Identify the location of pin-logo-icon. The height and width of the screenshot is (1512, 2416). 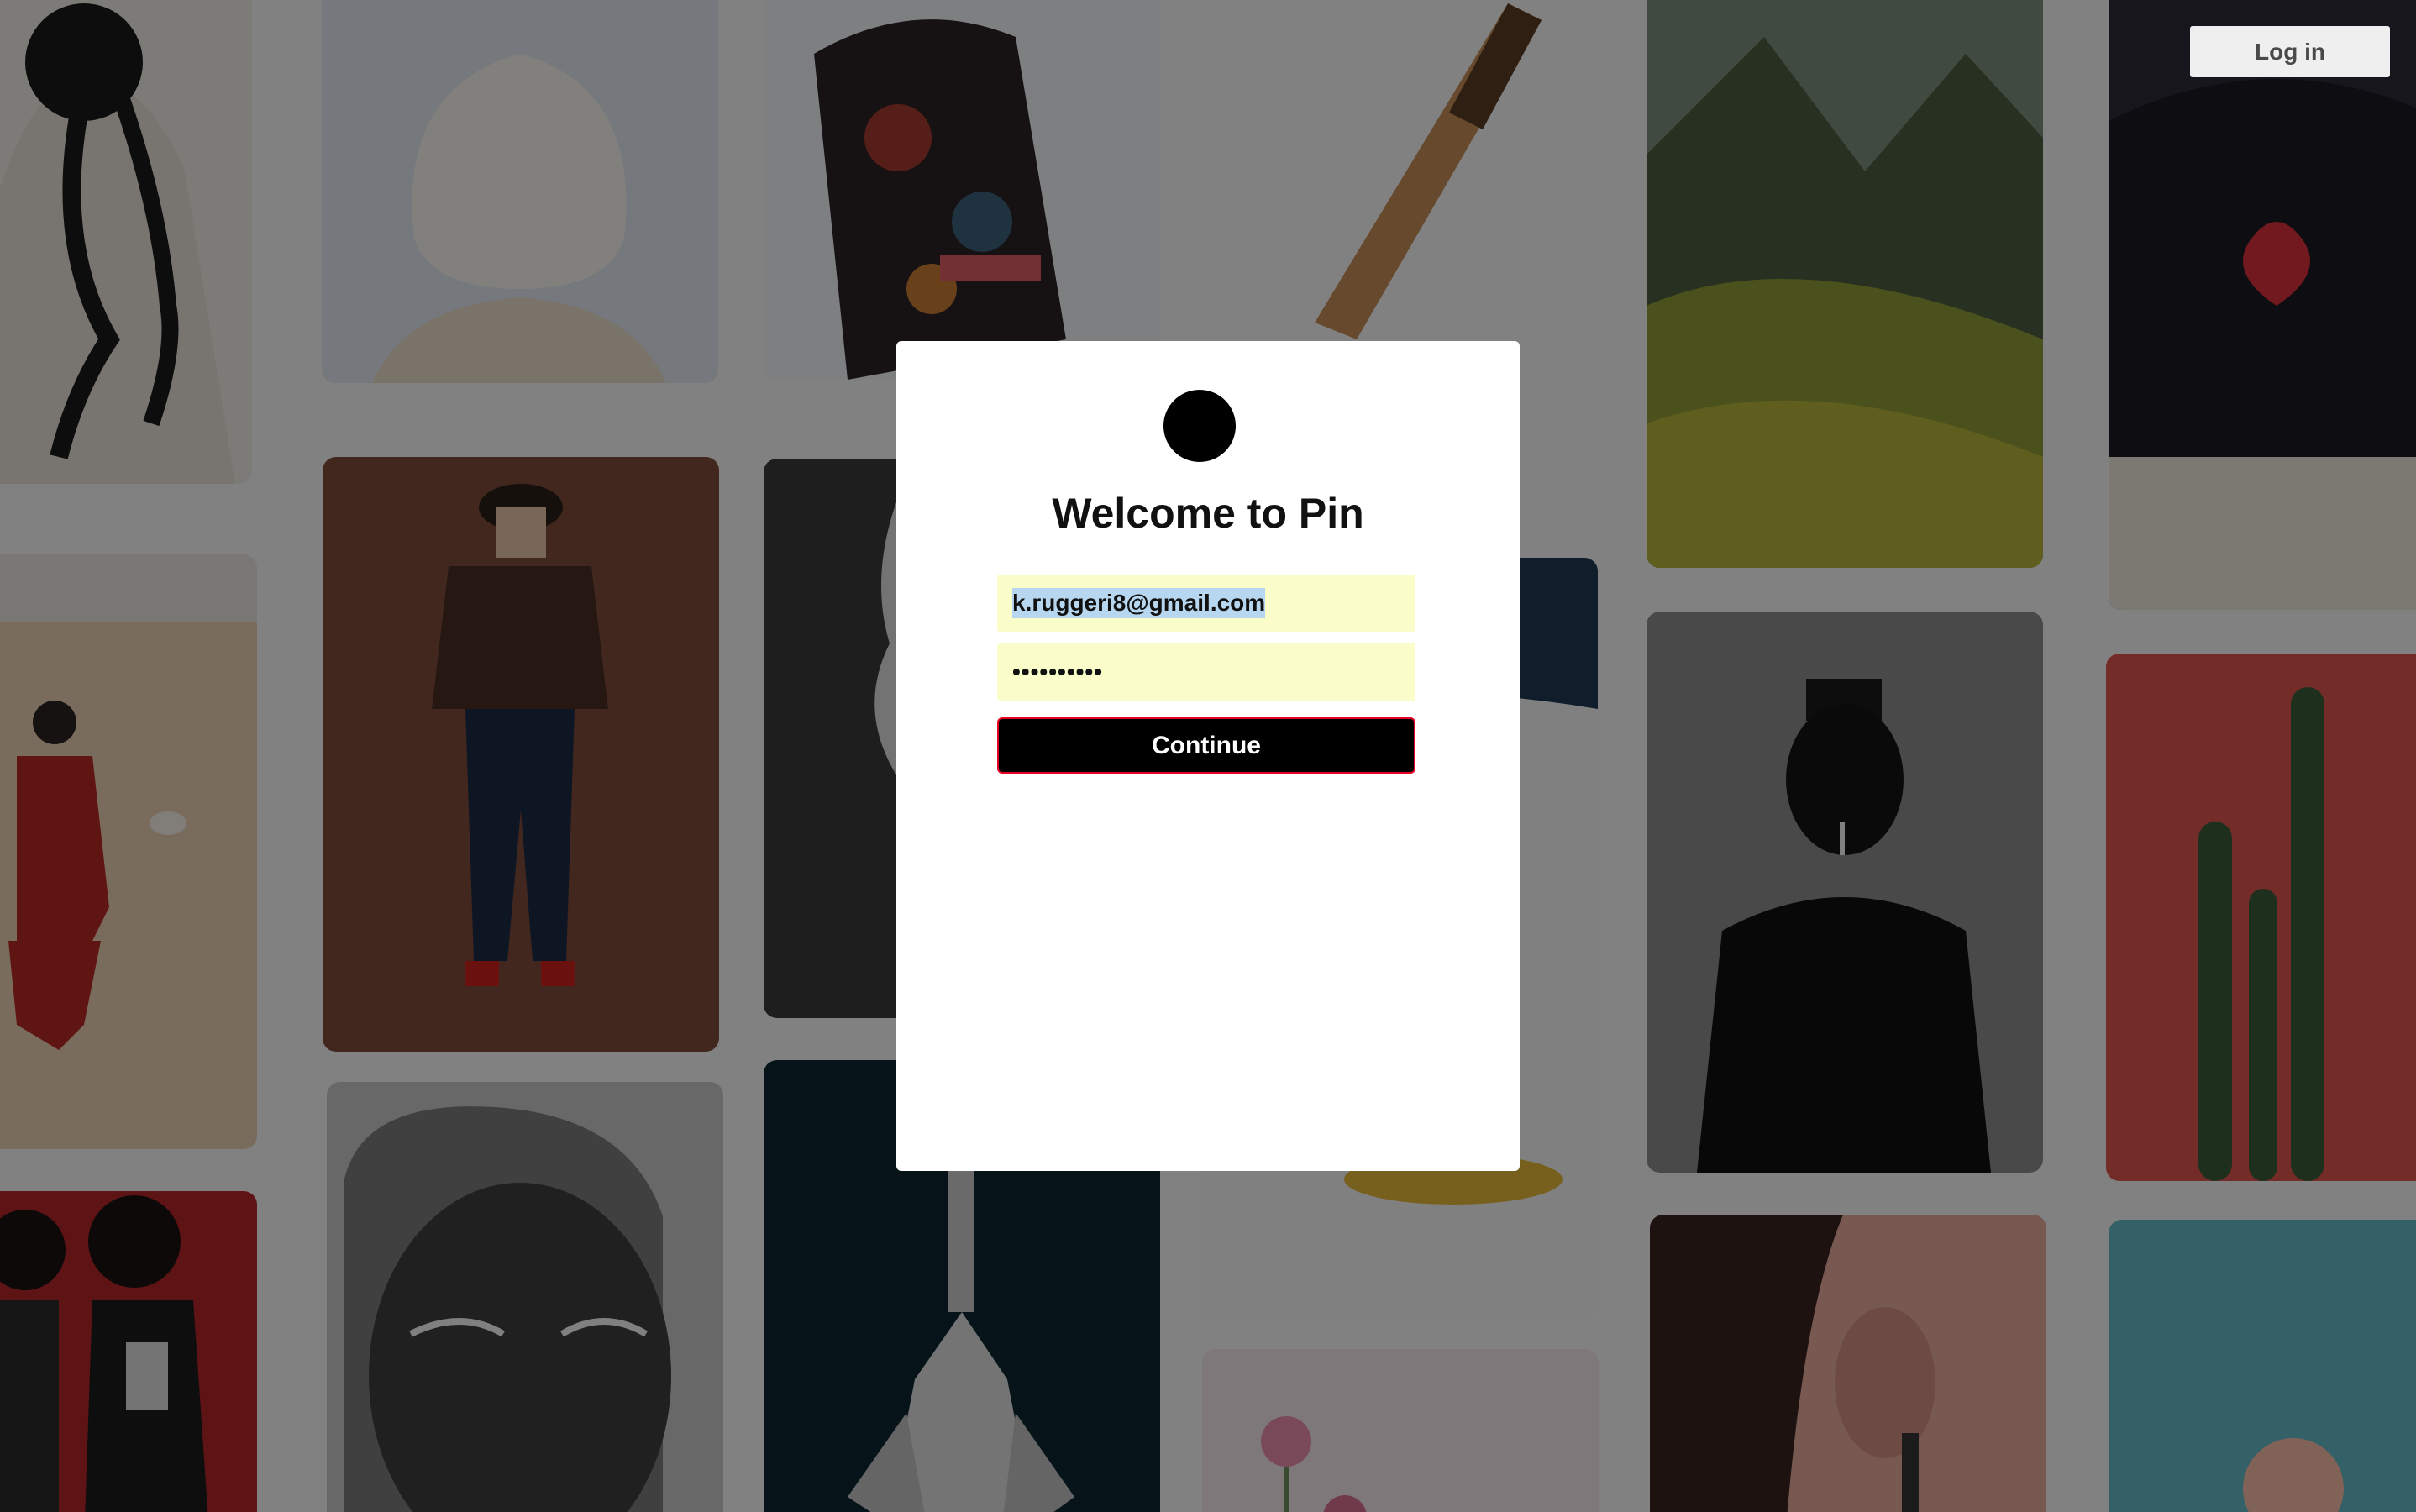
(1199, 426).